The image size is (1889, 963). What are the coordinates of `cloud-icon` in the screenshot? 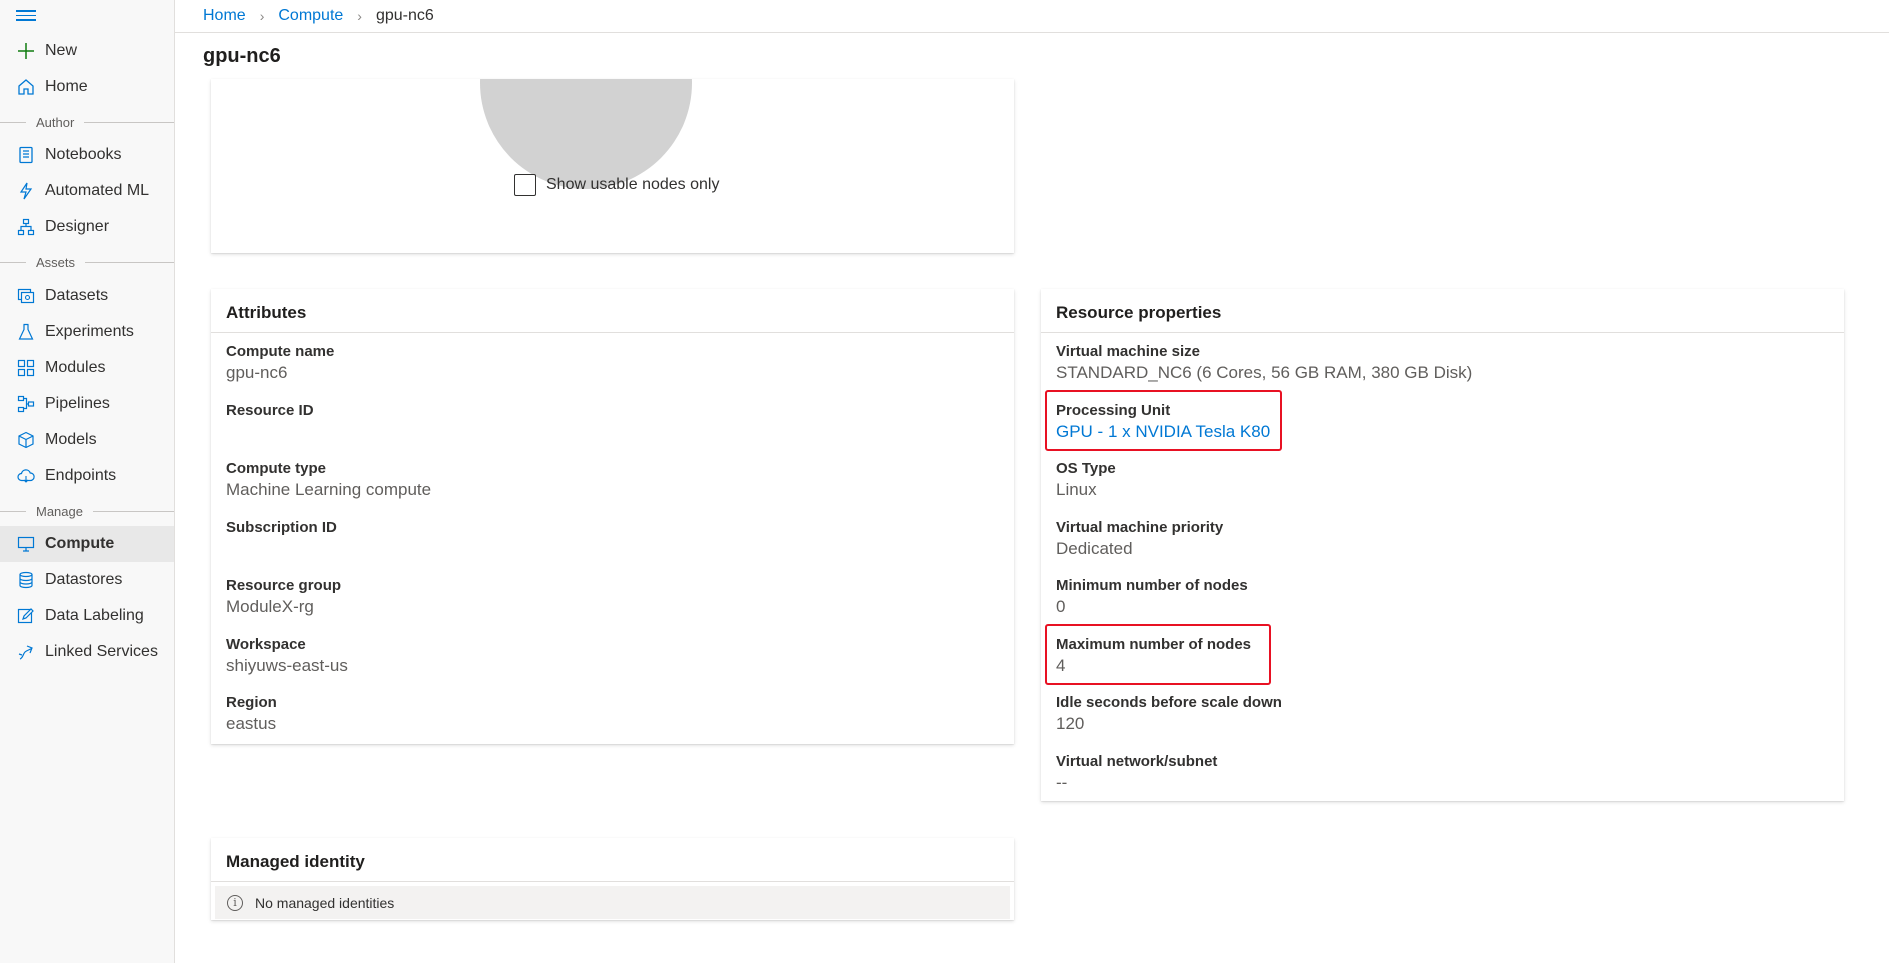 It's located at (26, 476).